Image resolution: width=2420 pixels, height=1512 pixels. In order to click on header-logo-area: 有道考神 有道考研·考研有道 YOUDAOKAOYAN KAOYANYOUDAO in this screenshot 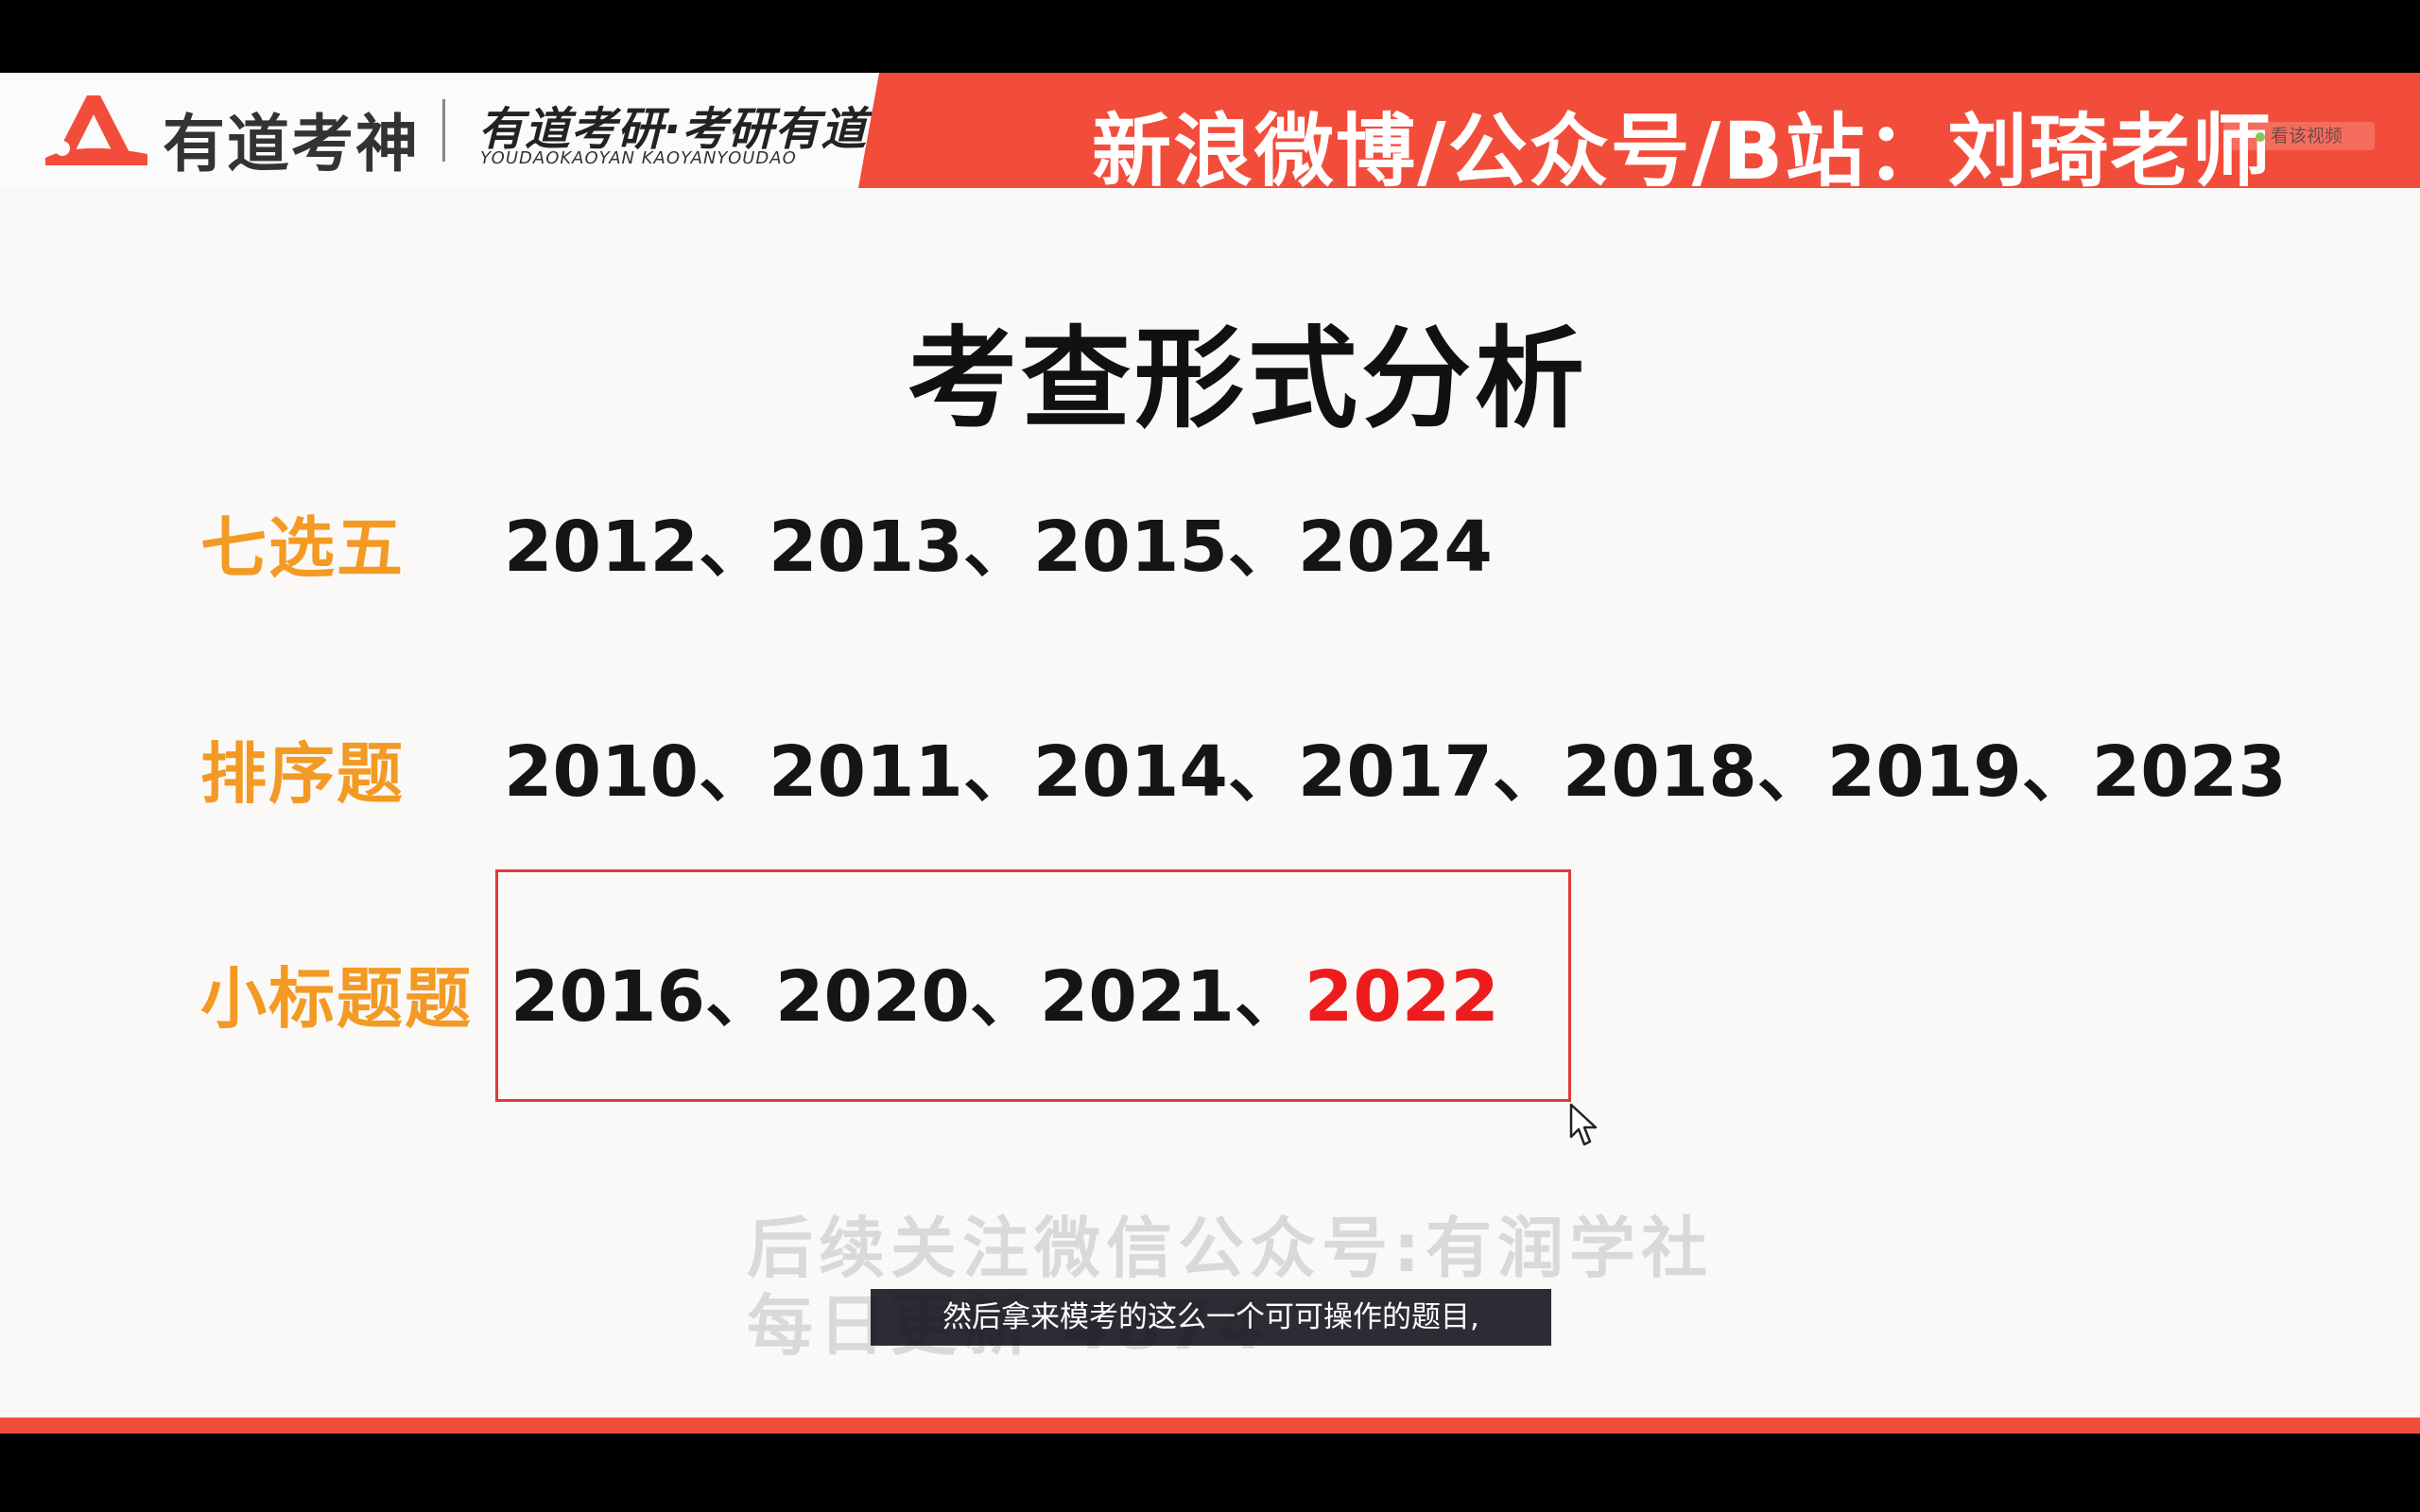, I will do `click(444, 130)`.